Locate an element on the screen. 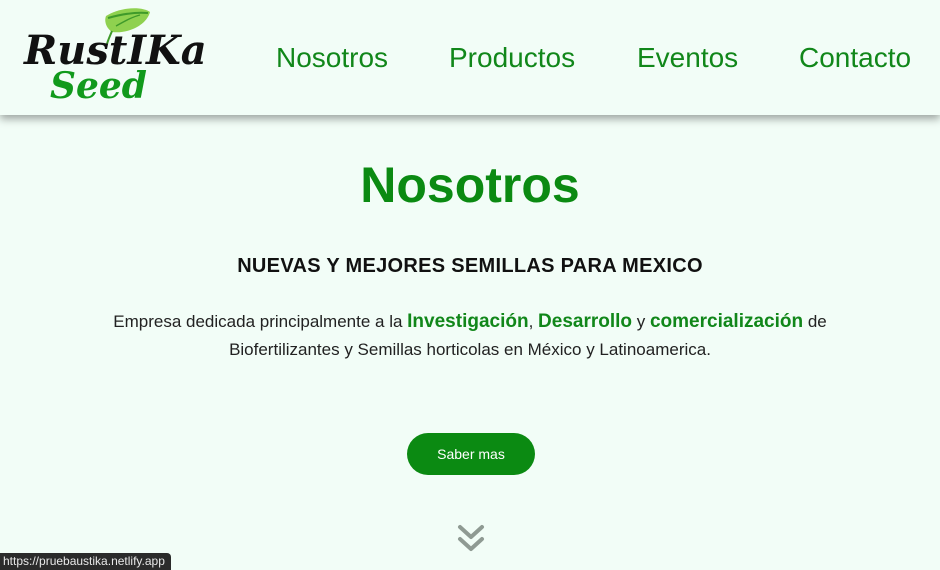  desc-text-2: , is located at coordinates (533, 321).